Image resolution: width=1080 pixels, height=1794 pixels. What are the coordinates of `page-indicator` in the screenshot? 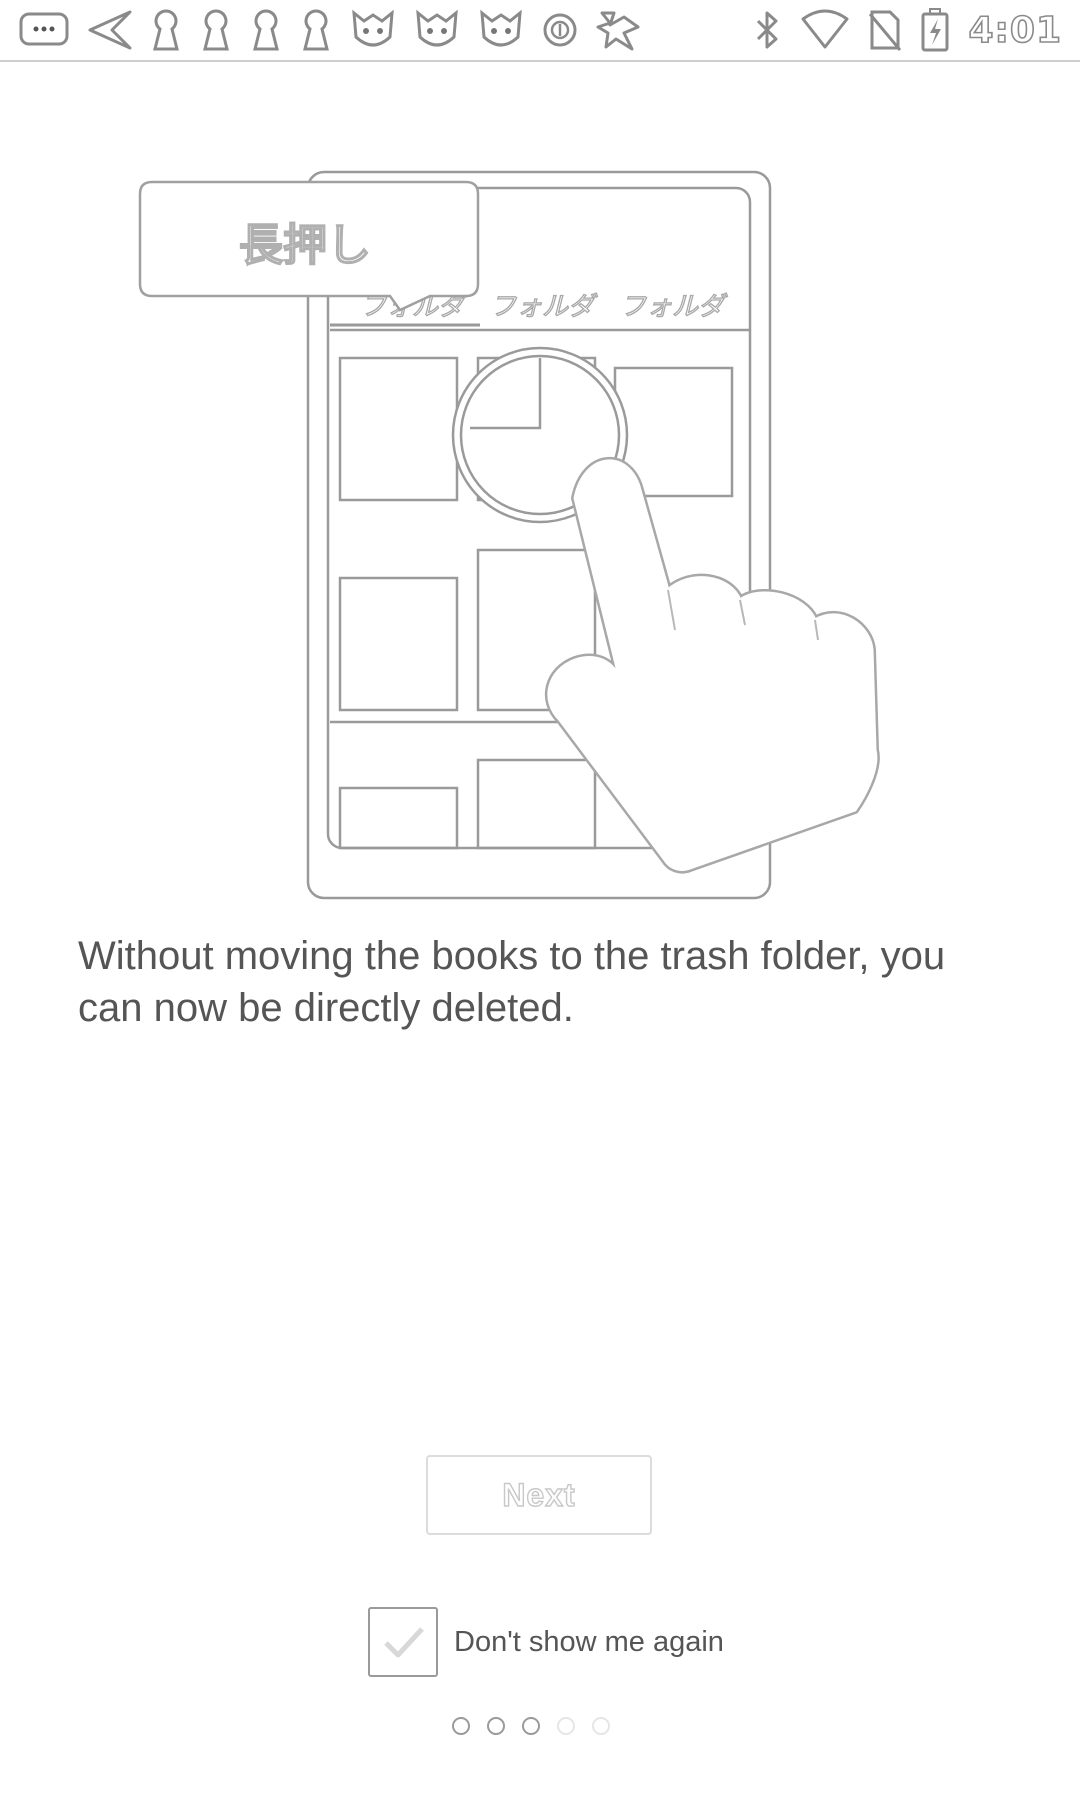 It's located at (531, 1726).